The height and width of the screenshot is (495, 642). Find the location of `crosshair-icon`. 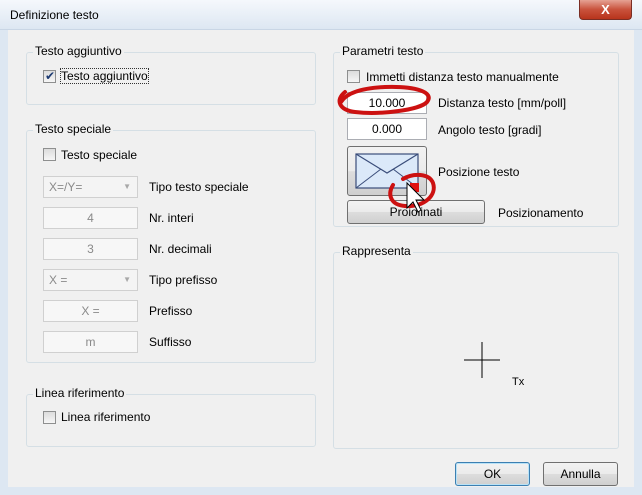

crosshair-icon is located at coordinates (482, 360).